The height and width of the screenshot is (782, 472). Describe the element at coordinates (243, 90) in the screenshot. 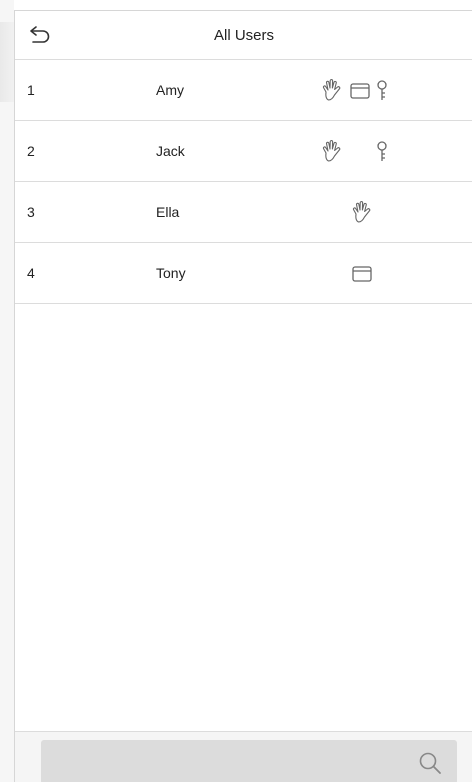

I see `user-row: 1 Amy` at that location.